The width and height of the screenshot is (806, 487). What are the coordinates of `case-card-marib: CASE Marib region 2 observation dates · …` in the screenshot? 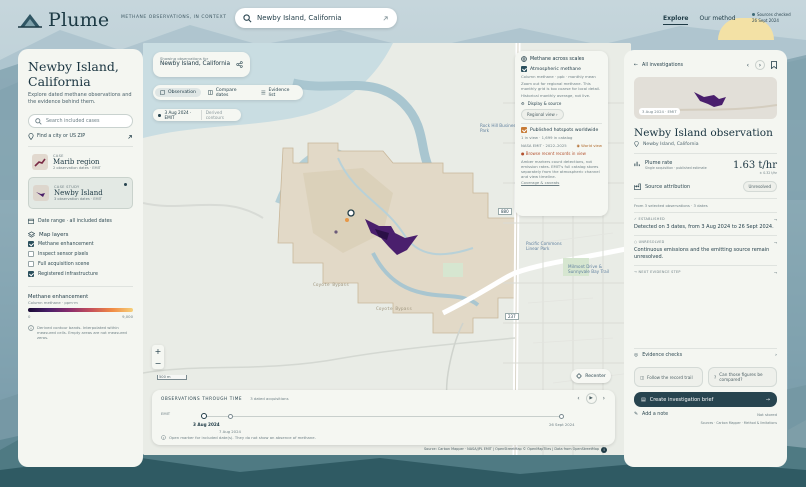 It's located at (80, 162).